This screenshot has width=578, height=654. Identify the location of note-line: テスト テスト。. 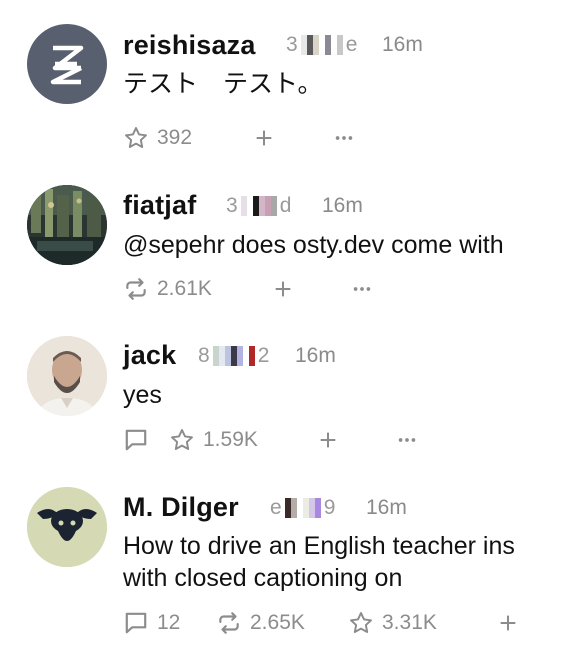
(223, 84).